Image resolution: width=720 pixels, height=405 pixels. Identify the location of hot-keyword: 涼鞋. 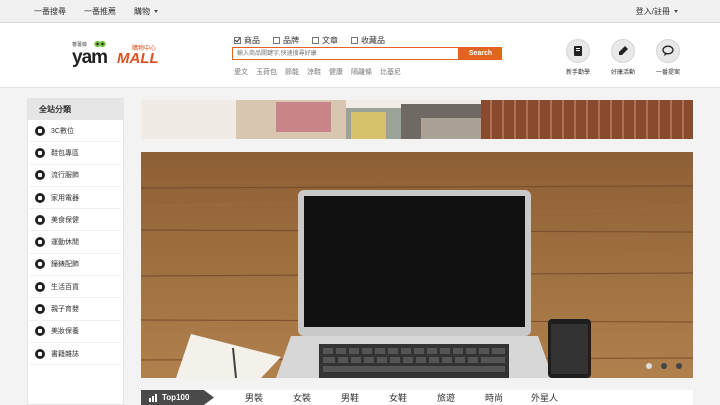
(314, 72).